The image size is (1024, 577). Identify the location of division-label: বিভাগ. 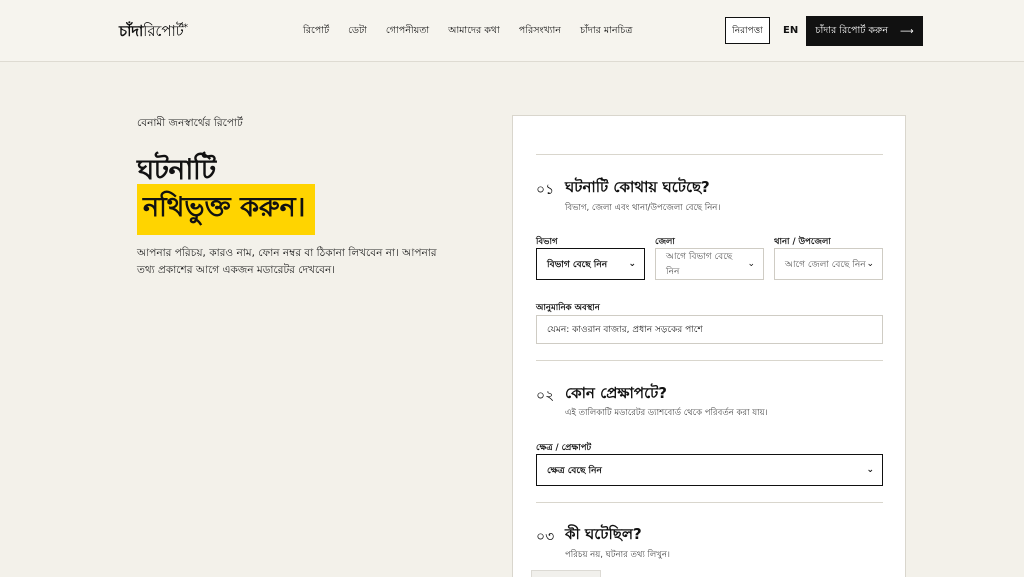
(547, 242).